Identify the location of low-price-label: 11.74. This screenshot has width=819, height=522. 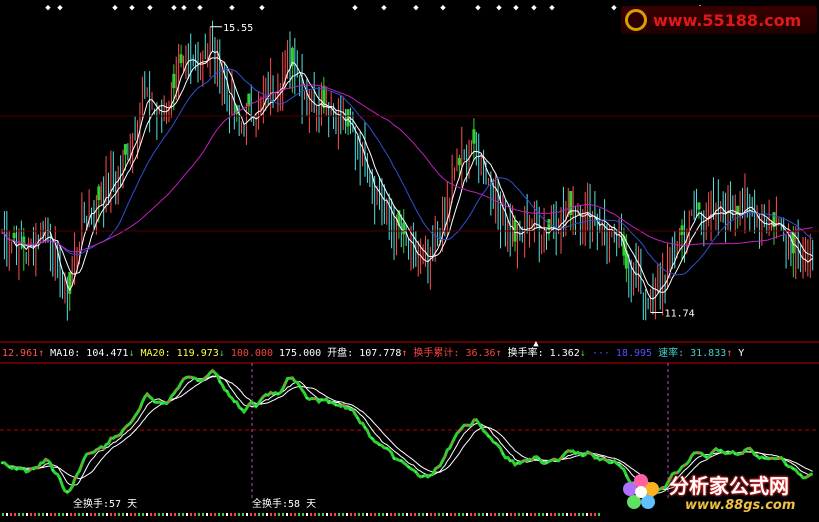
(680, 314).